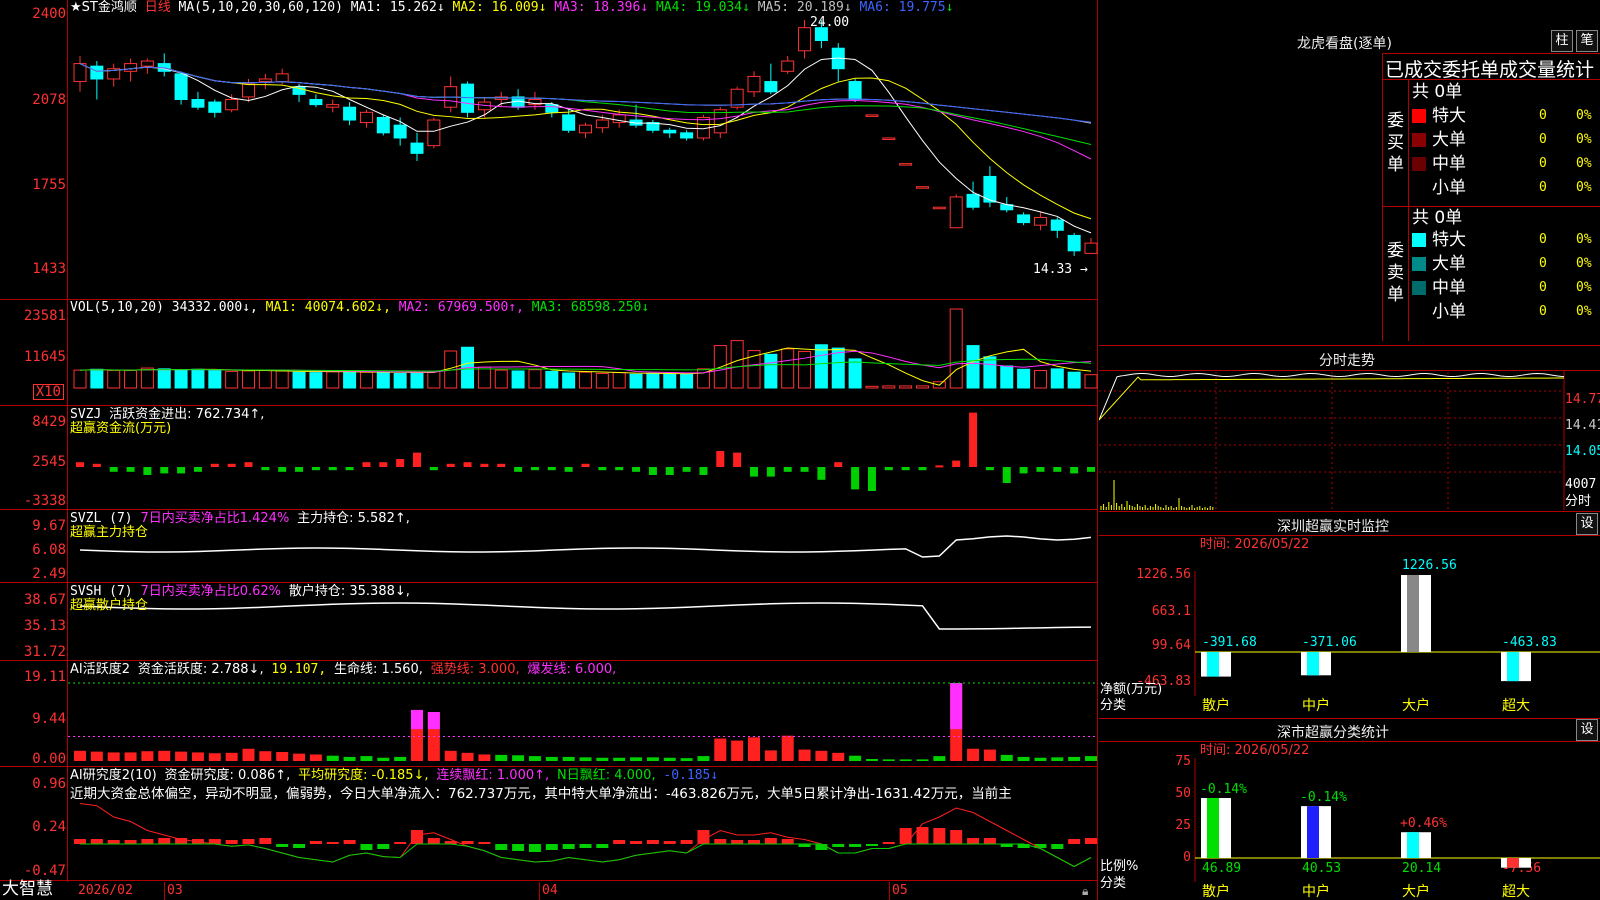 This screenshot has width=1600, height=900. What do you see at coordinates (214, 307) in the screenshot?
I see `vol-value: 34332.000↓,` at bounding box center [214, 307].